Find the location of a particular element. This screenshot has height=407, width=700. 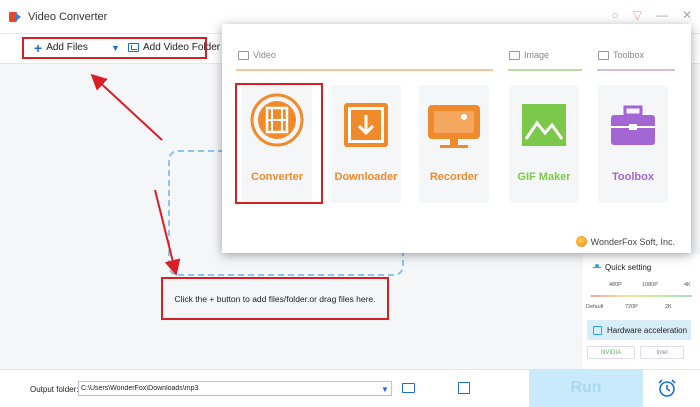

toolbox-icon is located at coordinates (633, 125).